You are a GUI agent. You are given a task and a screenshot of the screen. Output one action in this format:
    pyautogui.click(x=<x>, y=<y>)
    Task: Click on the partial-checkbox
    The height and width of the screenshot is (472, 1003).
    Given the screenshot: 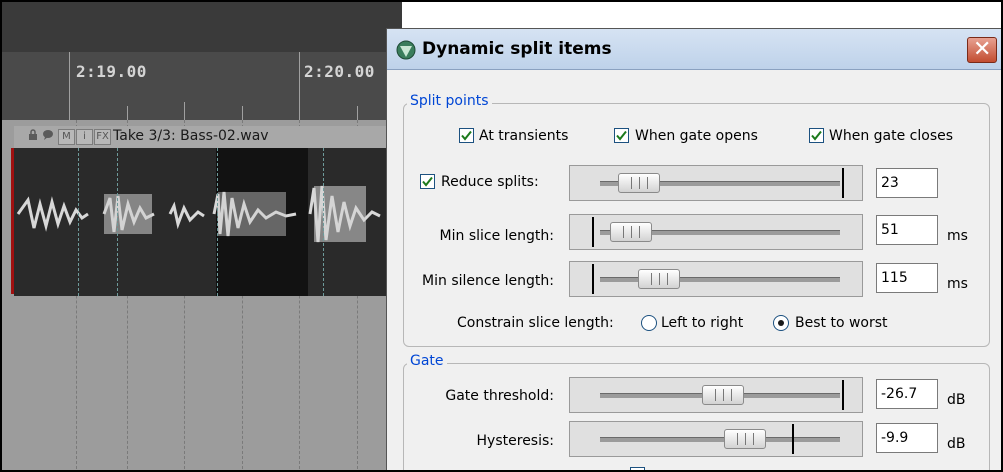 What is the action you would take?
    pyautogui.click(x=637, y=468)
    